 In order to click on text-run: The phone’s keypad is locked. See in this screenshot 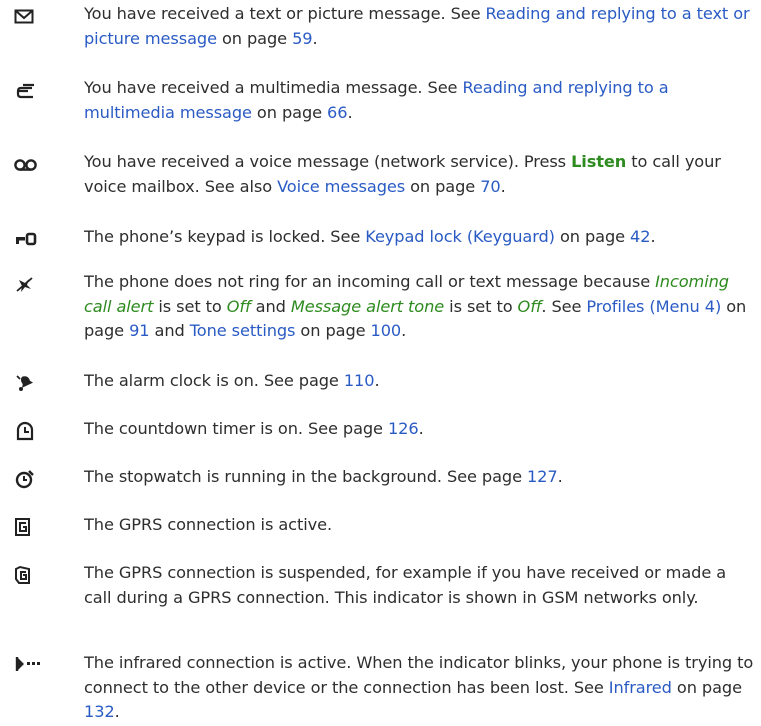, I will do `click(225, 236)`.